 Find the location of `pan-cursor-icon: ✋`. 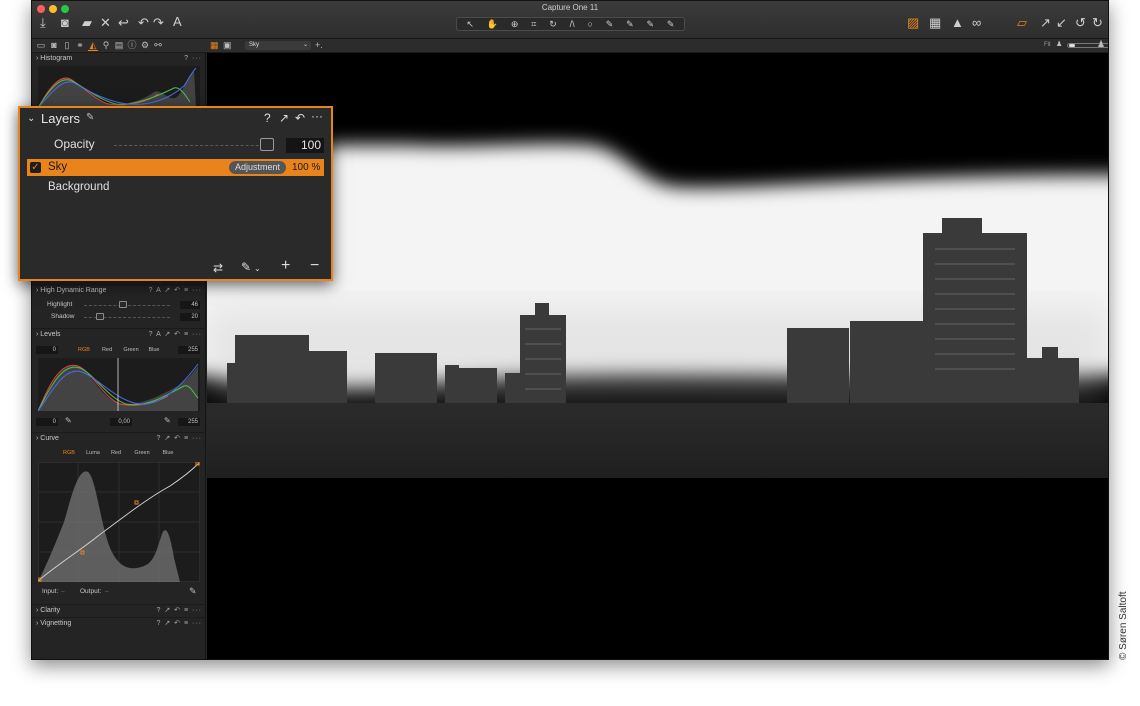

pan-cursor-icon: ✋ is located at coordinates (492, 24).